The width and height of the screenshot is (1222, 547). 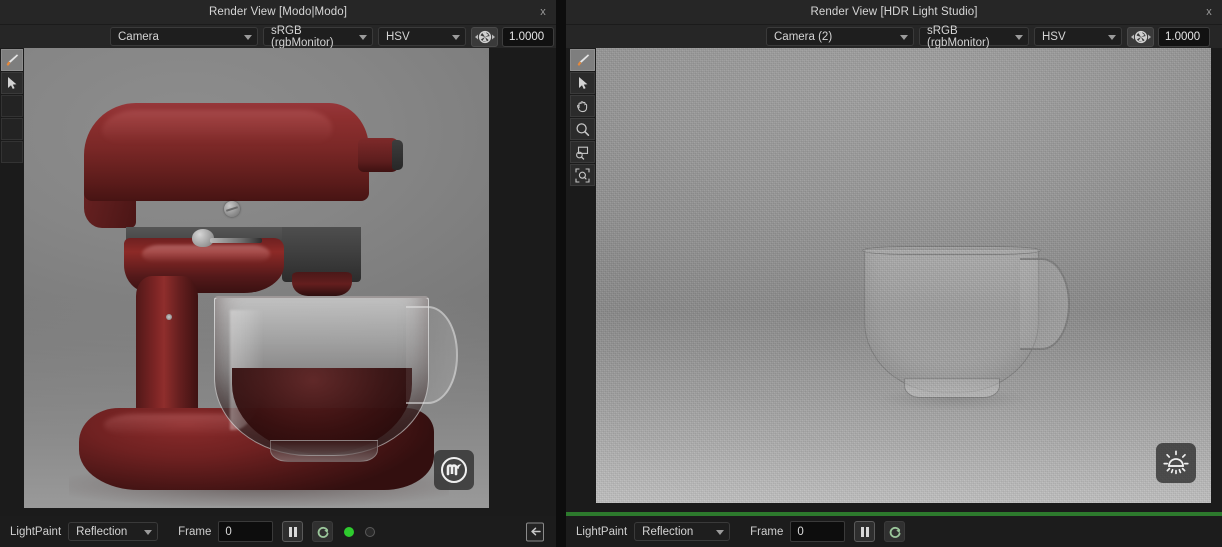 I want to click on right-panel-title: Render View [HDR Light Studio], so click(x=894, y=12).